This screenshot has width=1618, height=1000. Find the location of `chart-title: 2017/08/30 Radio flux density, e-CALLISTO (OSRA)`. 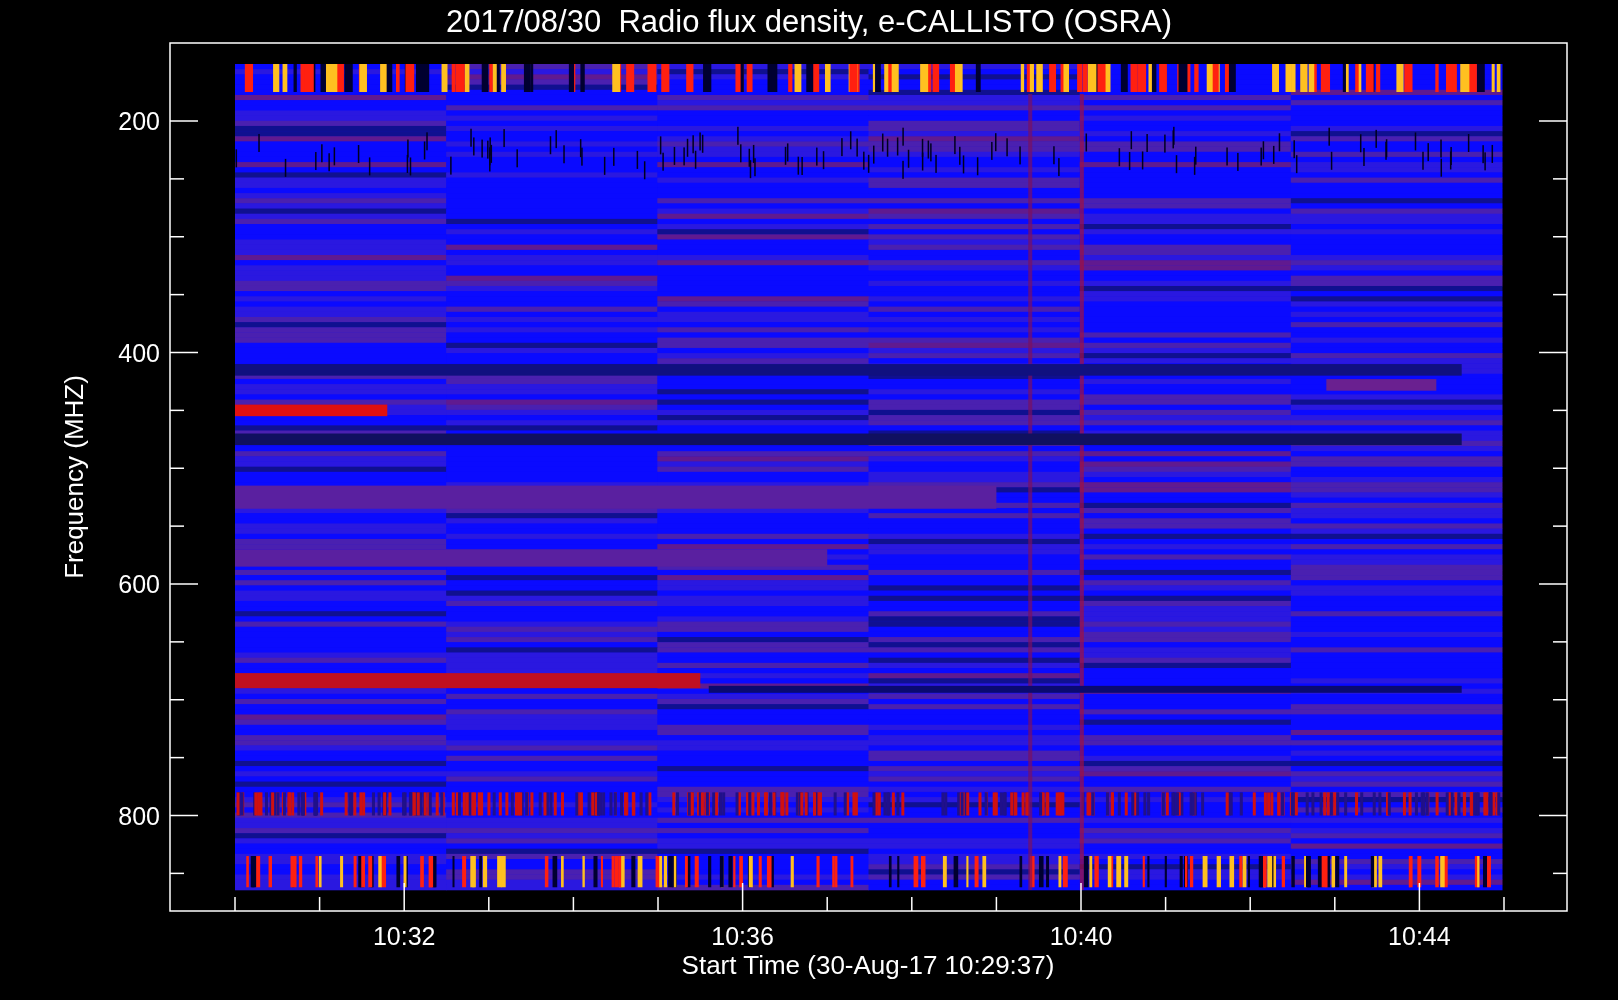

chart-title: 2017/08/30 Radio flux density, e-CALLISTO (OSRA) is located at coordinates (809, 21).